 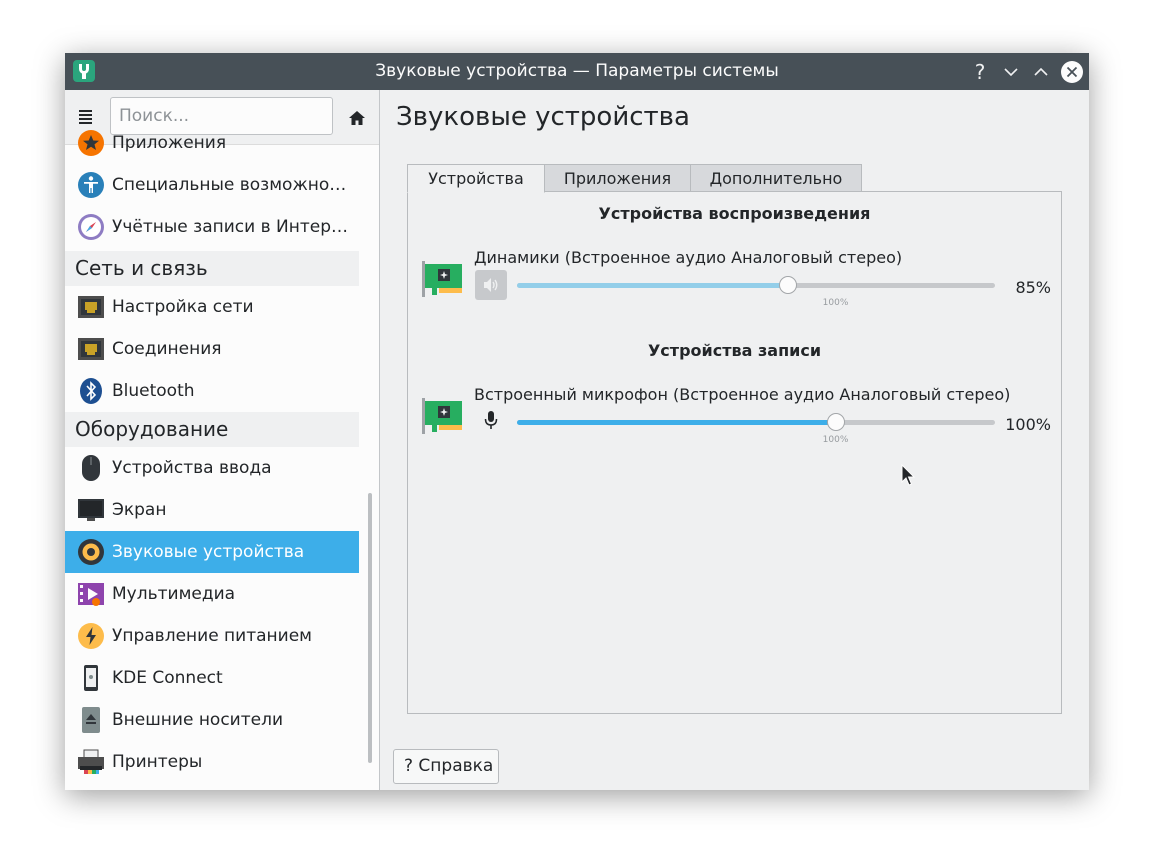 I want to click on online-accounts-icon, so click(x=91, y=227).